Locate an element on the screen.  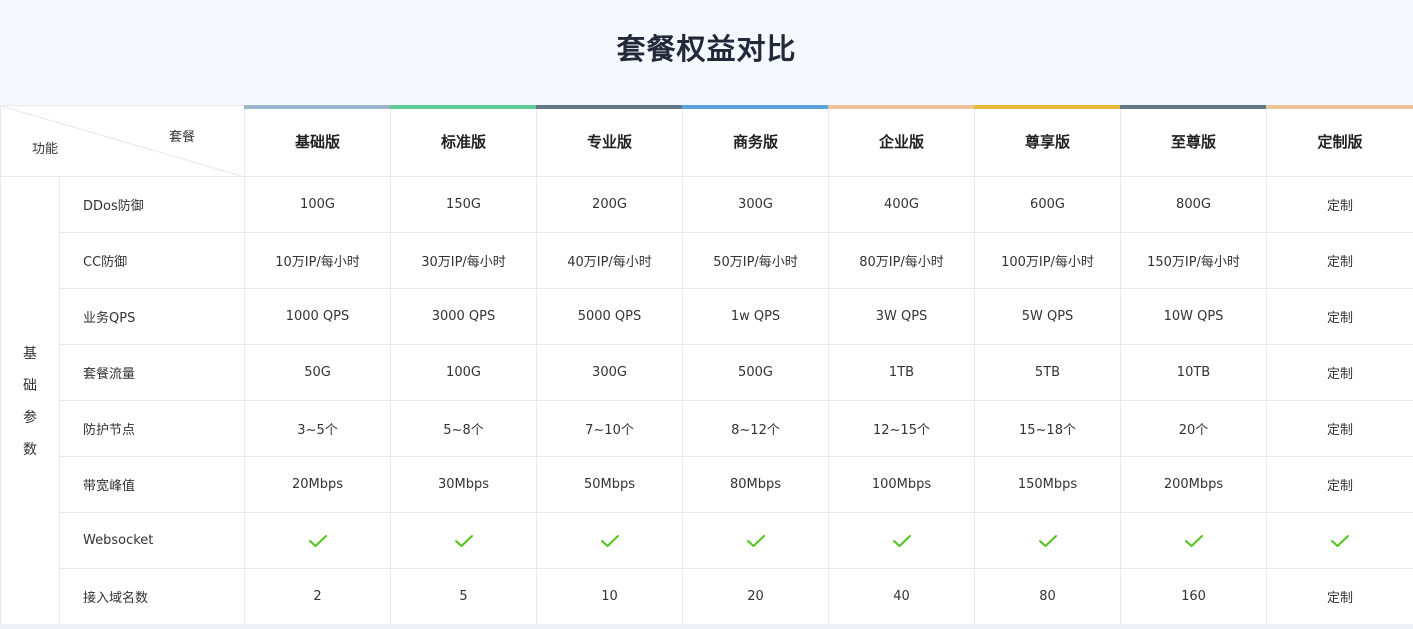
table-corner-cell: 套餐 功能 is located at coordinates (122, 141).